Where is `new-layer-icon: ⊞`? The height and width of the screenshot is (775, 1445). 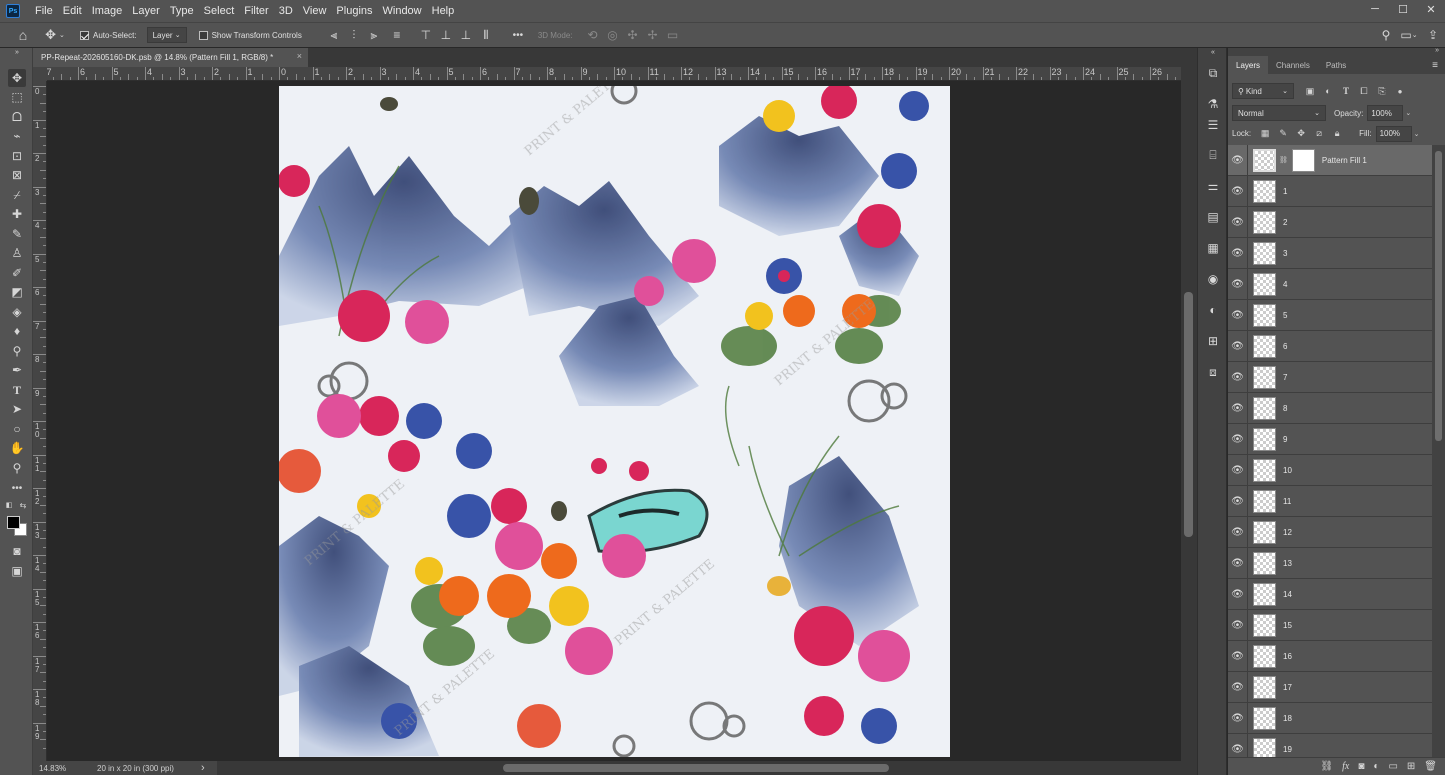 new-layer-icon: ⊞ is located at coordinates (1411, 766).